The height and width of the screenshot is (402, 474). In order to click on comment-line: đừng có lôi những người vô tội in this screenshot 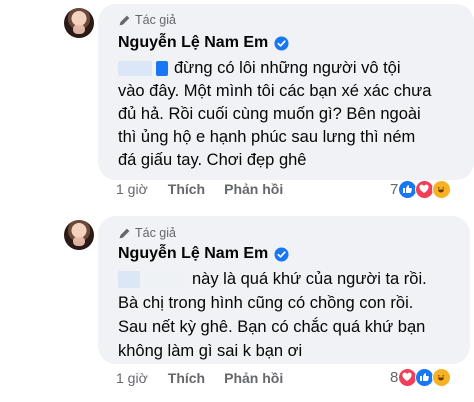, I will do `click(274, 68)`.